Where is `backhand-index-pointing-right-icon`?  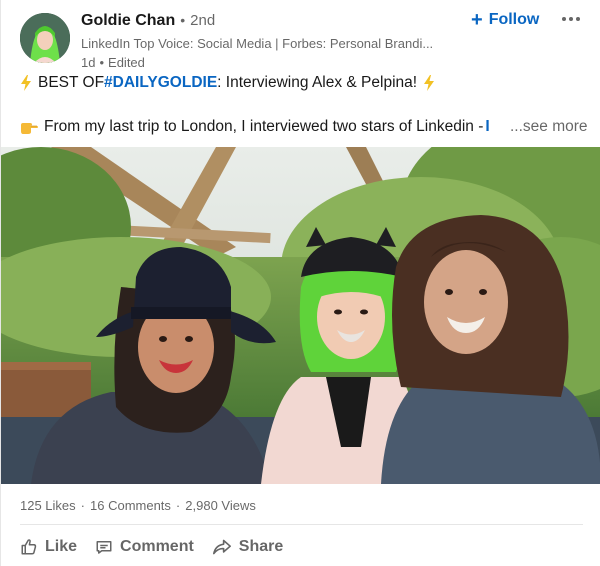 backhand-index-pointing-right-icon is located at coordinates (29, 128).